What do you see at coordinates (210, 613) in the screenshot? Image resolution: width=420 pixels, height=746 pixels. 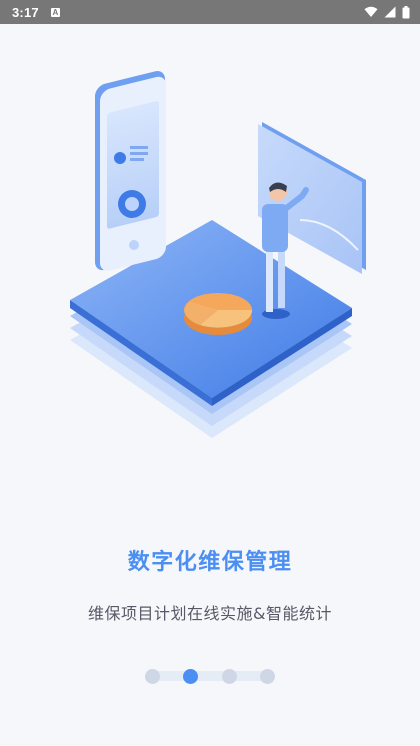 I see `onboarding-subtitle: 维保项目计划在线实施&智能统计` at bounding box center [210, 613].